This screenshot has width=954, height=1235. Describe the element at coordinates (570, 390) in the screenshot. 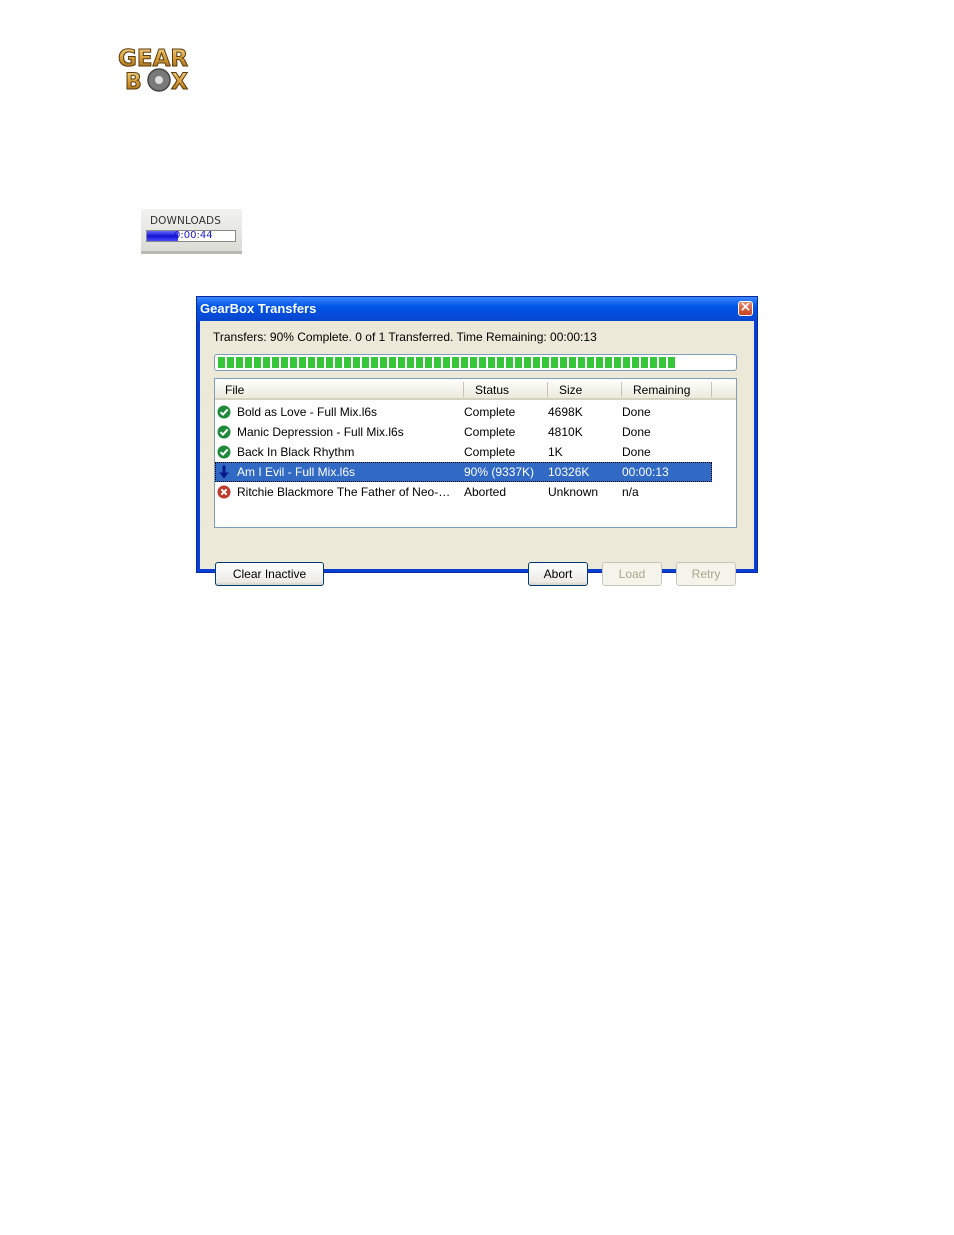

I see `column-header-size: Size` at that location.